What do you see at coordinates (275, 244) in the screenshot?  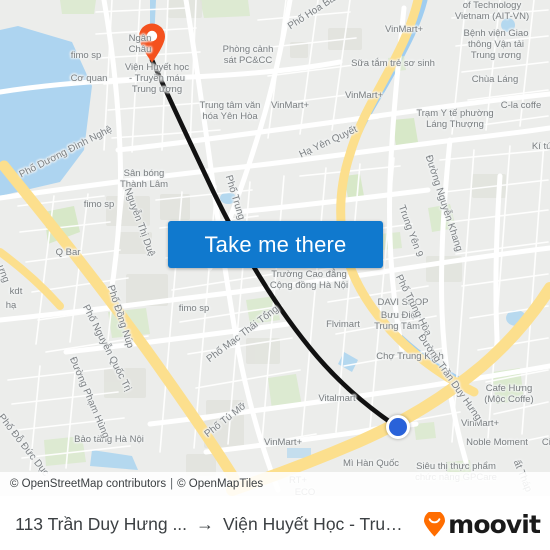 I see `take-me-there-button: Take me there` at bounding box center [275, 244].